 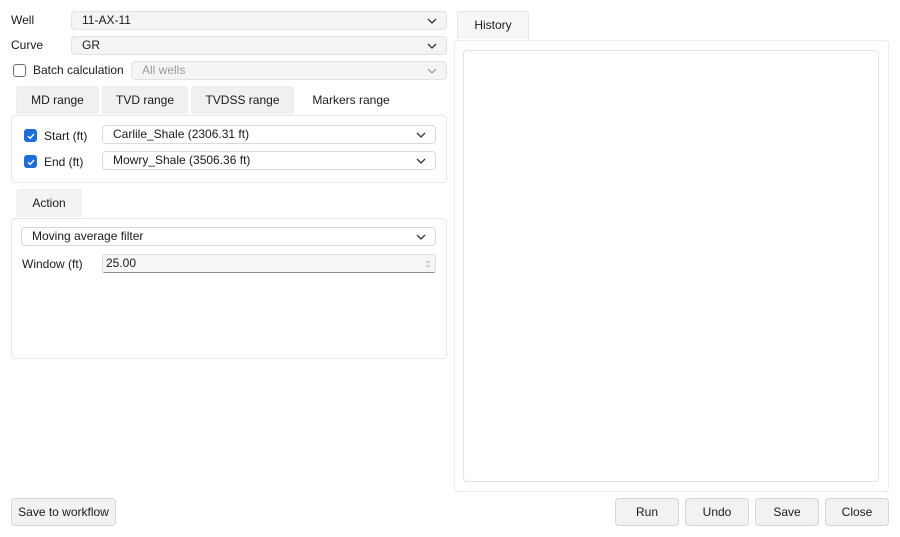 I want to click on window-value: 25.00, so click(x=121, y=263).